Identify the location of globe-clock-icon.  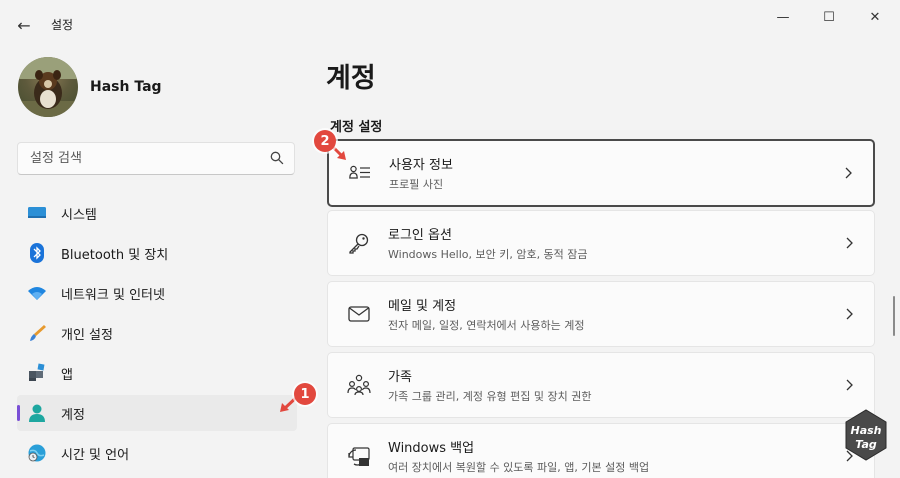
(37, 453).